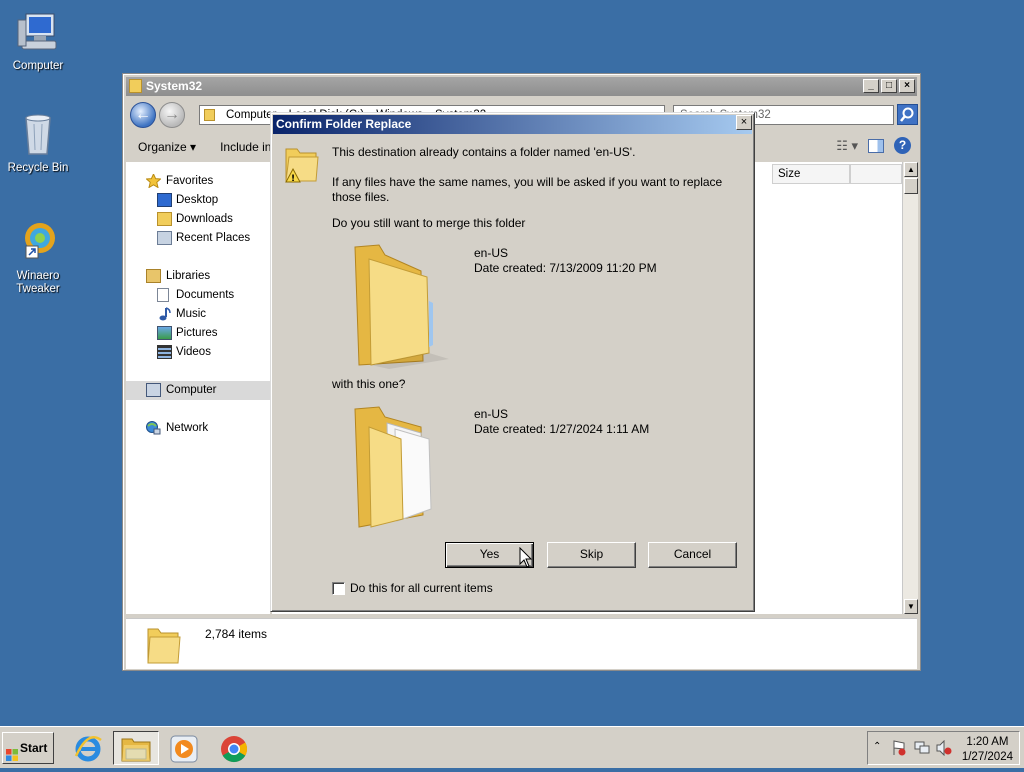  Describe the element at coordinates (692, 555) in the screenshot. I see `cancel-button: Cancel` at that location.